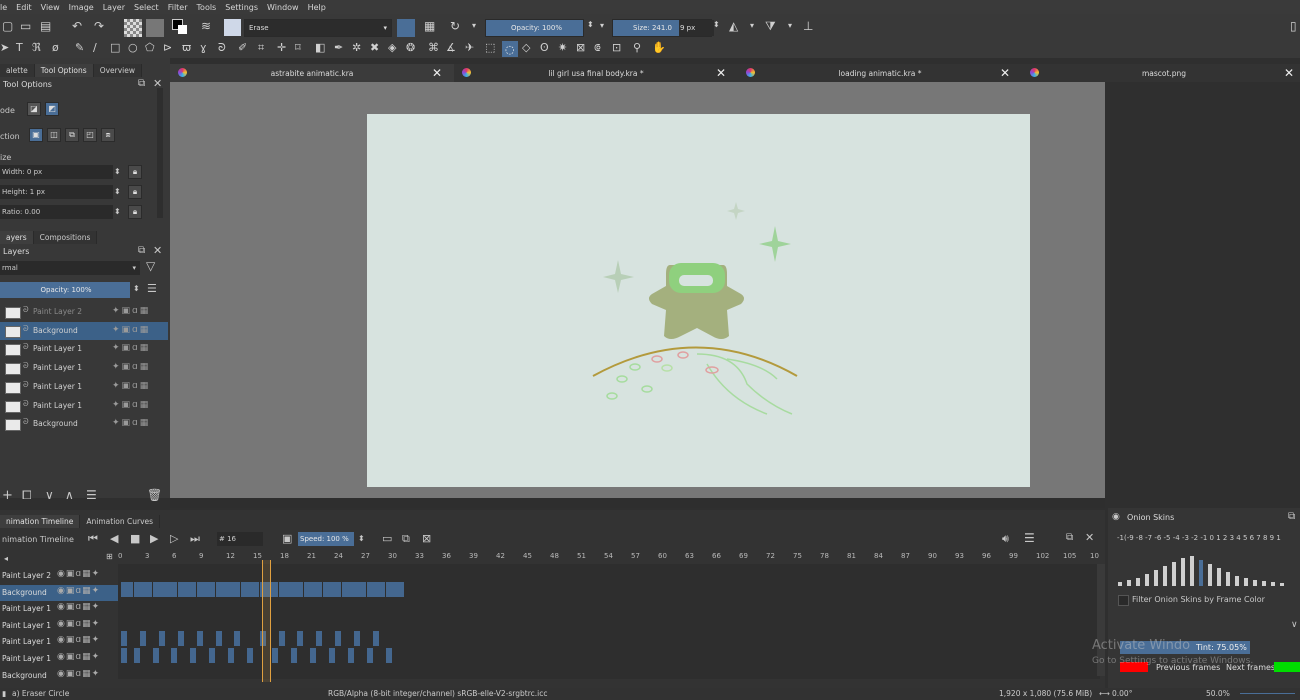 The image size is (1300, 700). Describe the element at coordinates (59, 576) in the screenshot. I see `timeline-row: Paint Layer 2 ◉▣ɑ▦✦` at that location.